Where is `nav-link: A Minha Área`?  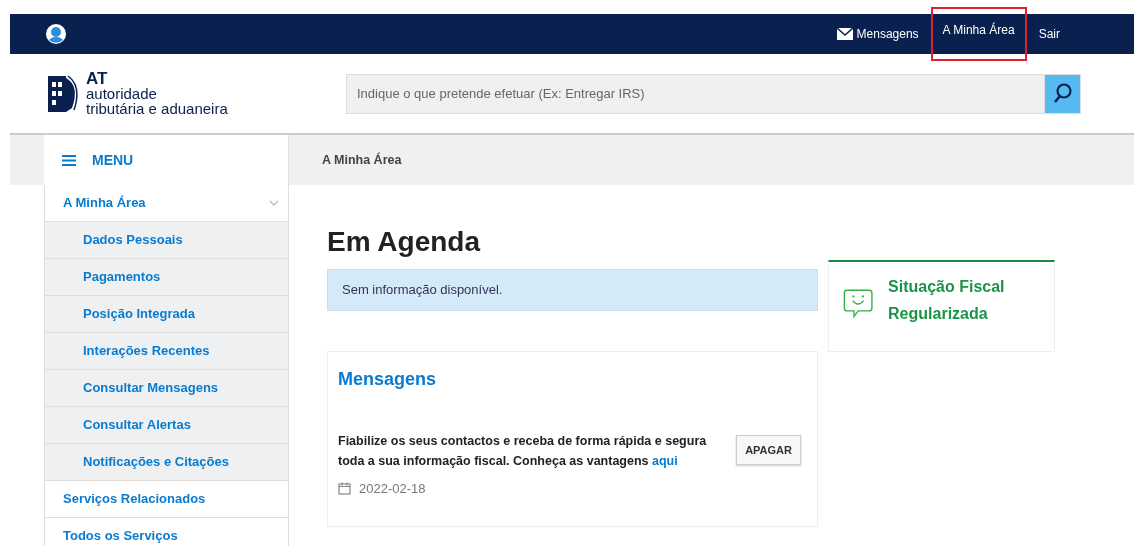 nav-link: A Minha Área is located at coordinates (978, 34).